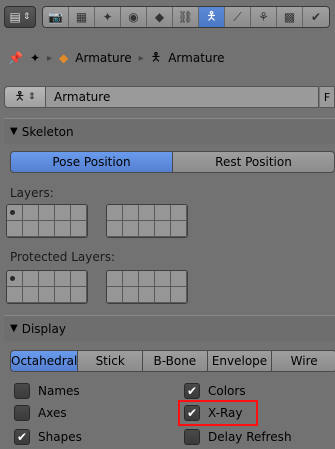 The image size is (335, 449). Describe the element at coordinates (238, 437) in the screenshot. I see `delay-refresh-option: Delay Refresh` at that location.